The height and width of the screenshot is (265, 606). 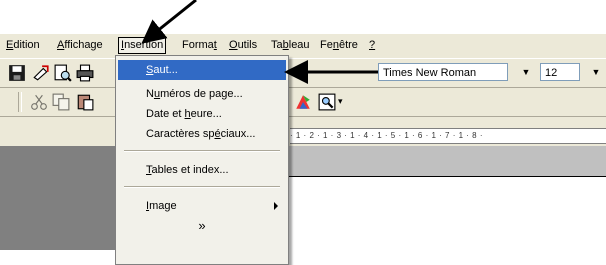 I want to click on font-size-value: 12, so click(x=551, y=73).